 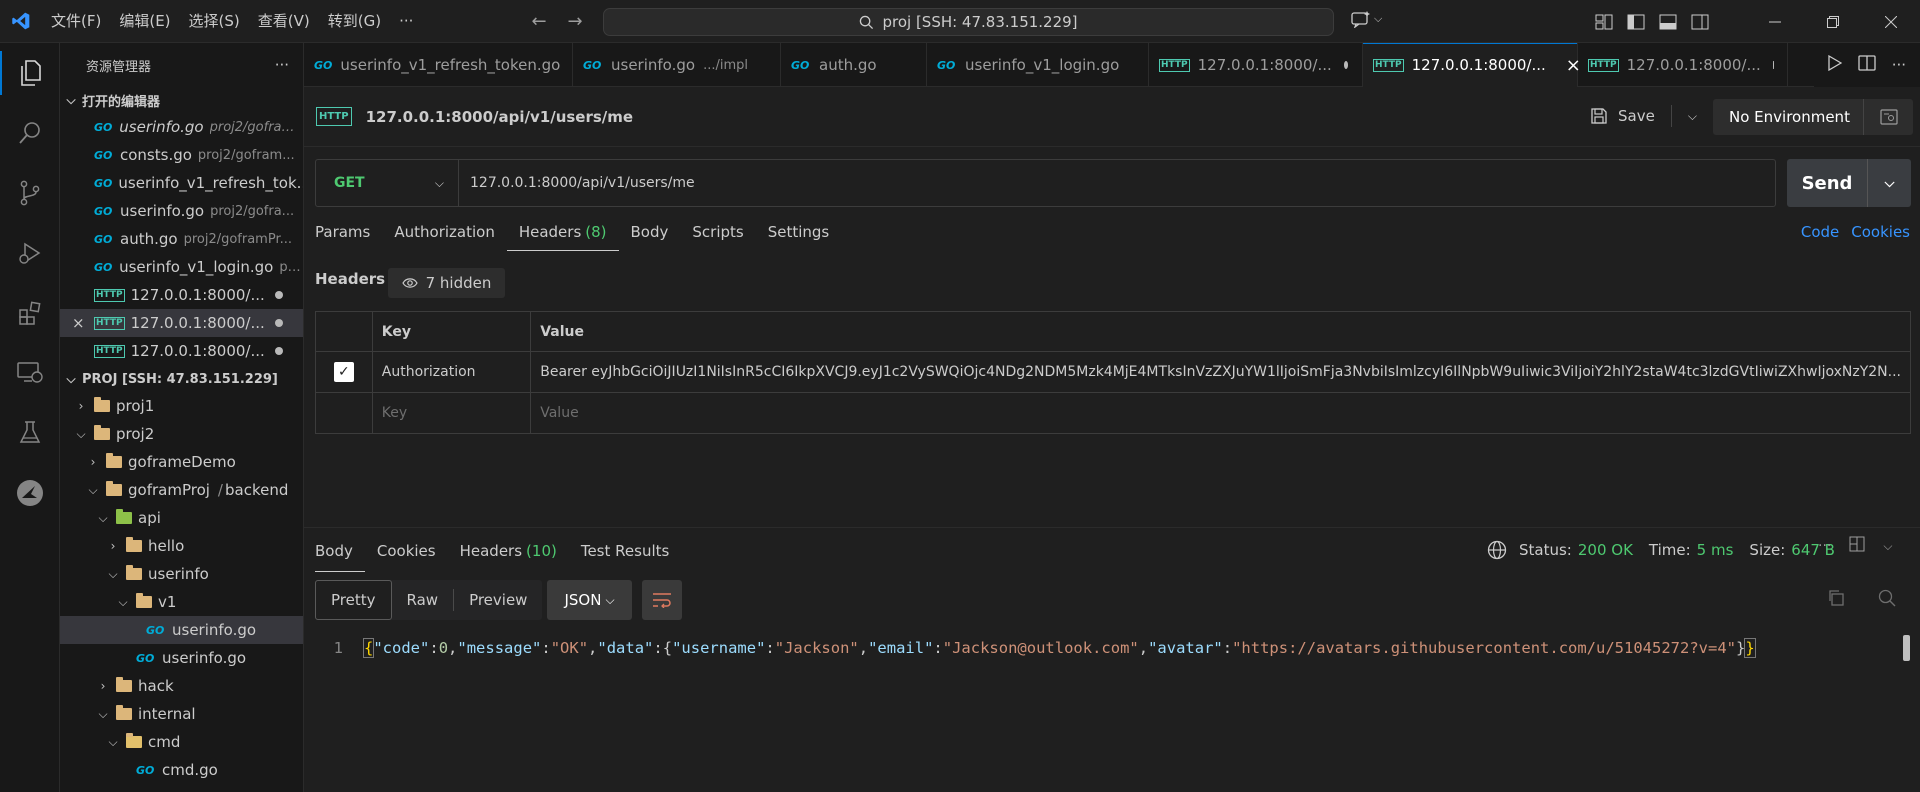 I want to click on minimize-icon, so click(x=1775, y=21).